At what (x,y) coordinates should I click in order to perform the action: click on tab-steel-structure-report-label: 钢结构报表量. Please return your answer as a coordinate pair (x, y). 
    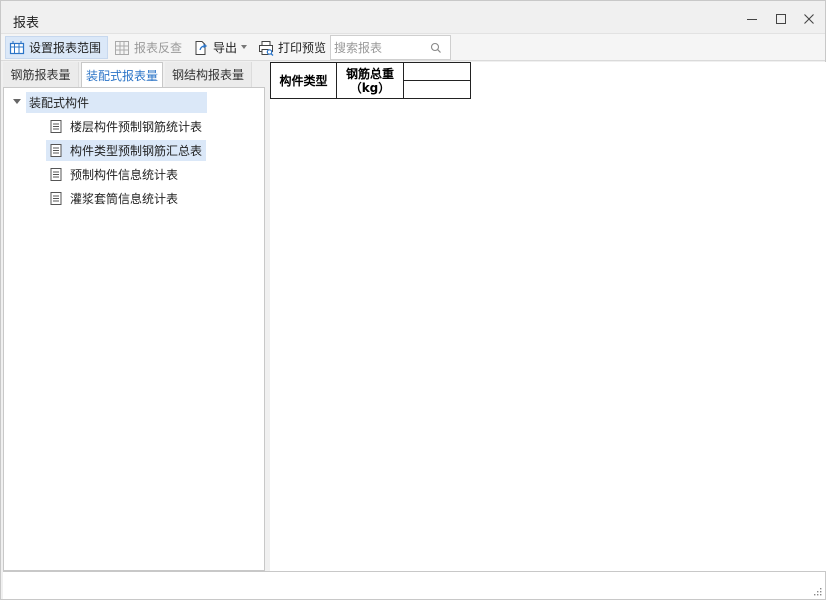
    Looking at the image, I should click on (207, 75).